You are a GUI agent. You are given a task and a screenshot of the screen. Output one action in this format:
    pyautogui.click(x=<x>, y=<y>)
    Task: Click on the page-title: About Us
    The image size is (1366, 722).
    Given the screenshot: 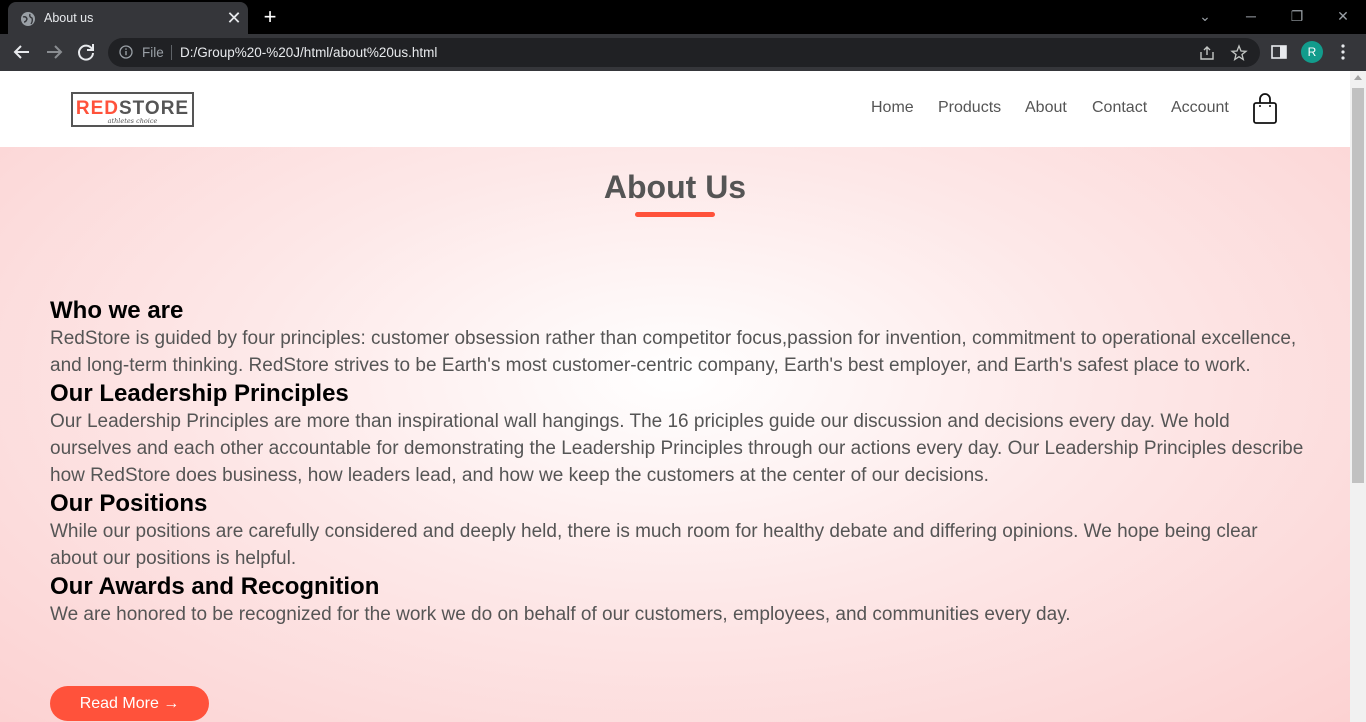 What is the action you would take?
    pyautogui.click(x=675, y=187)
    